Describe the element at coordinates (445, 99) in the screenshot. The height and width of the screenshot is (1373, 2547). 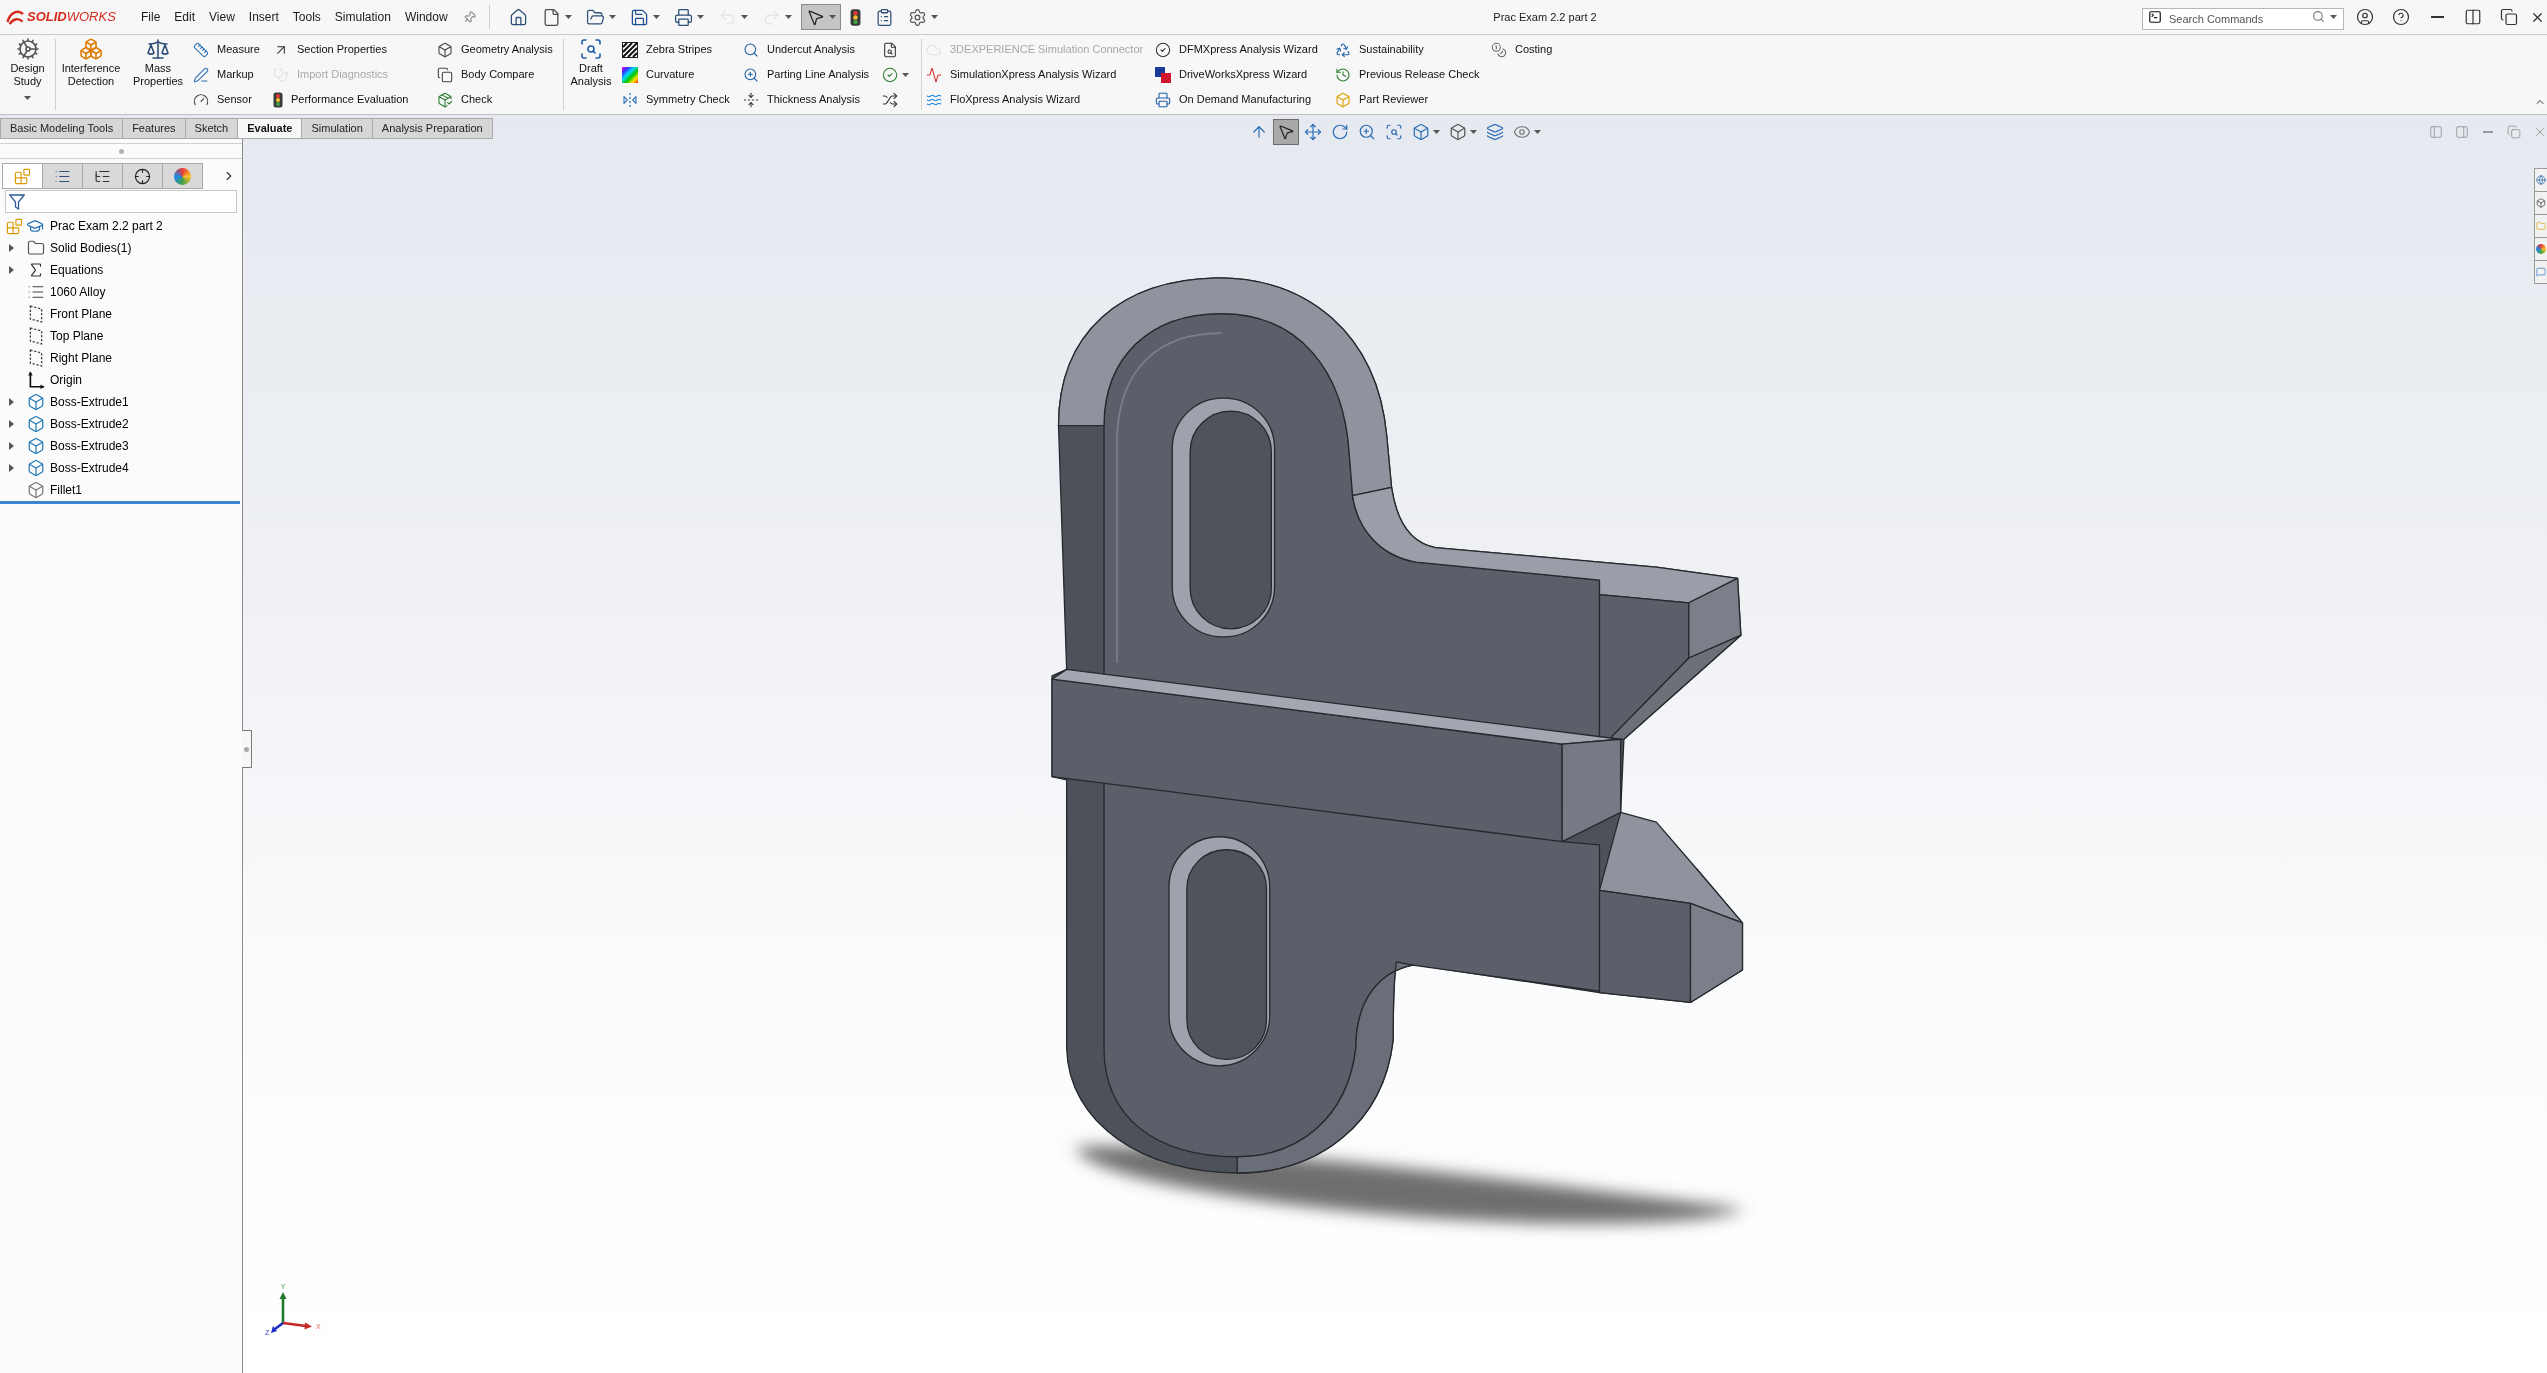
I see `box-check-icon` at that location.